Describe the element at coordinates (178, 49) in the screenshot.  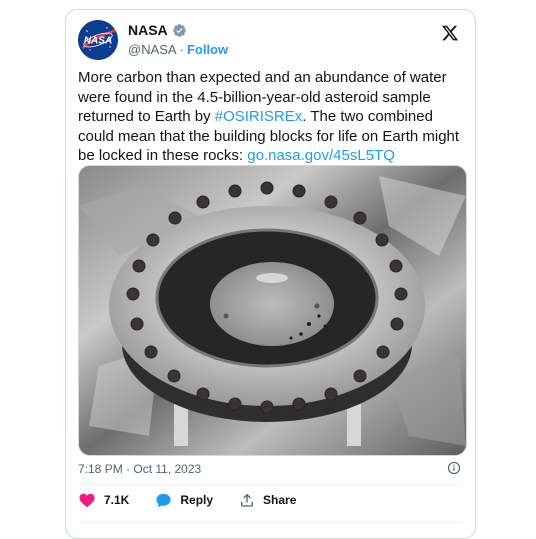
I see `handle-row: @NASA · Follow` at that location.